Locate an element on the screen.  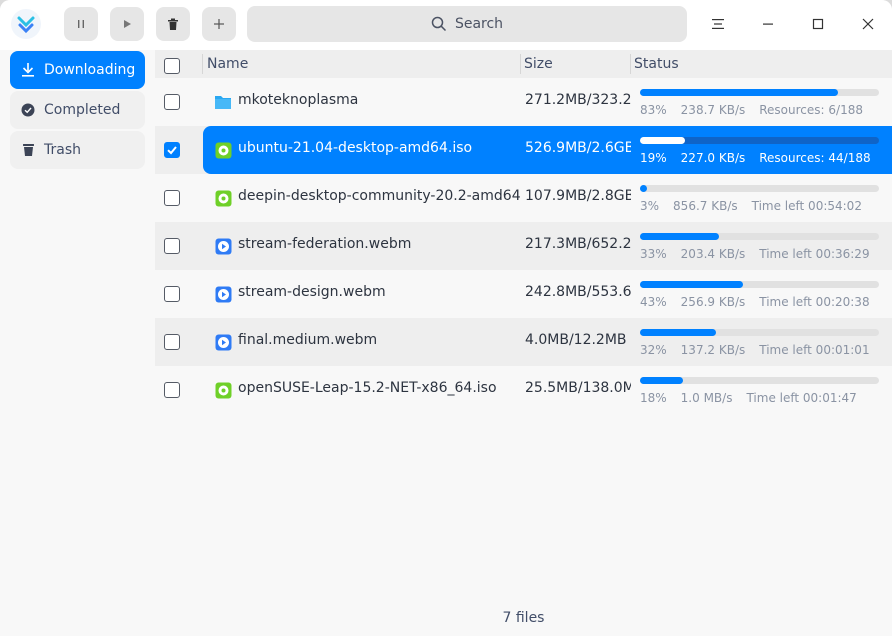
sidebar-item-label: Trash is located at coordinates (62, 150).